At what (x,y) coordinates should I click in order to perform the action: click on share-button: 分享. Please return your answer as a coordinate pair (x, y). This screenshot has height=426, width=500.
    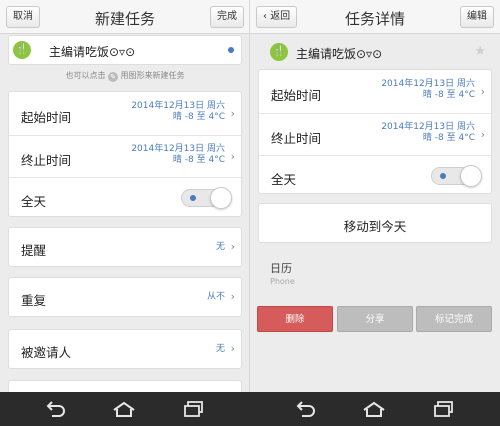
    Looking at the image, I should click on (375, 319).